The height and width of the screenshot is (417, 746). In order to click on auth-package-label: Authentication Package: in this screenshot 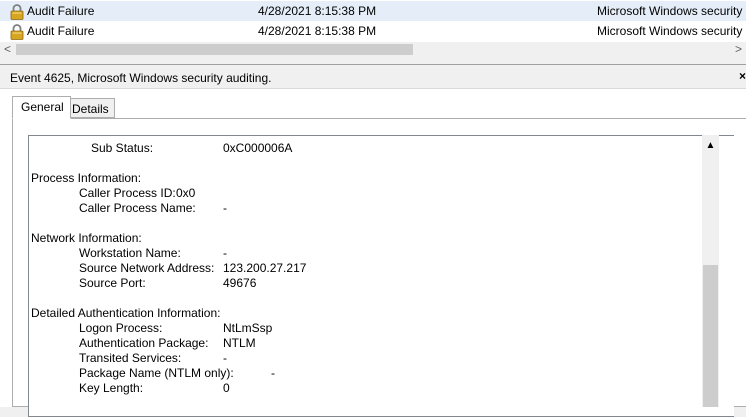, I will do `click(144, 343)`.